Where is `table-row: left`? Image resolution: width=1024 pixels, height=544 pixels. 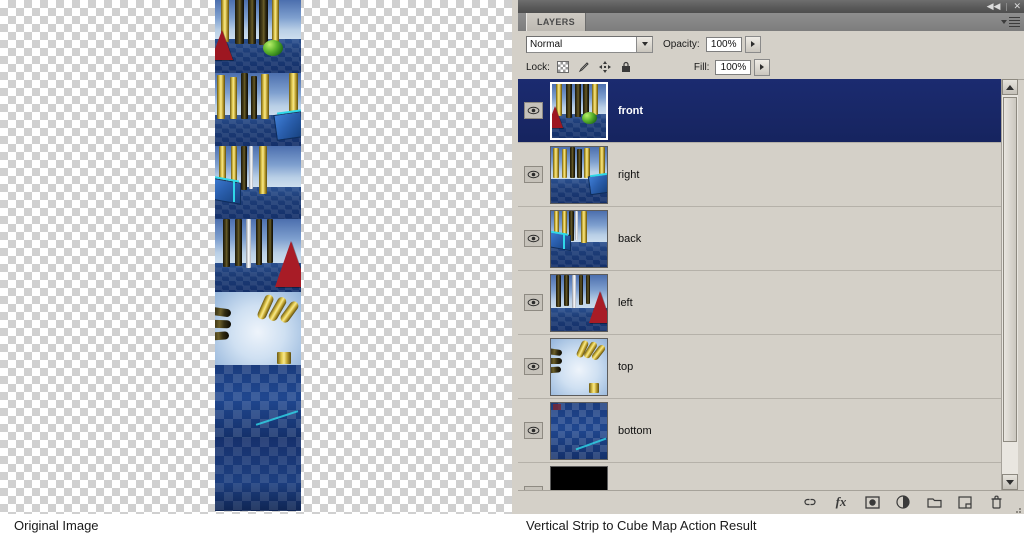 table-row: left is located at coordinates (765, 303).